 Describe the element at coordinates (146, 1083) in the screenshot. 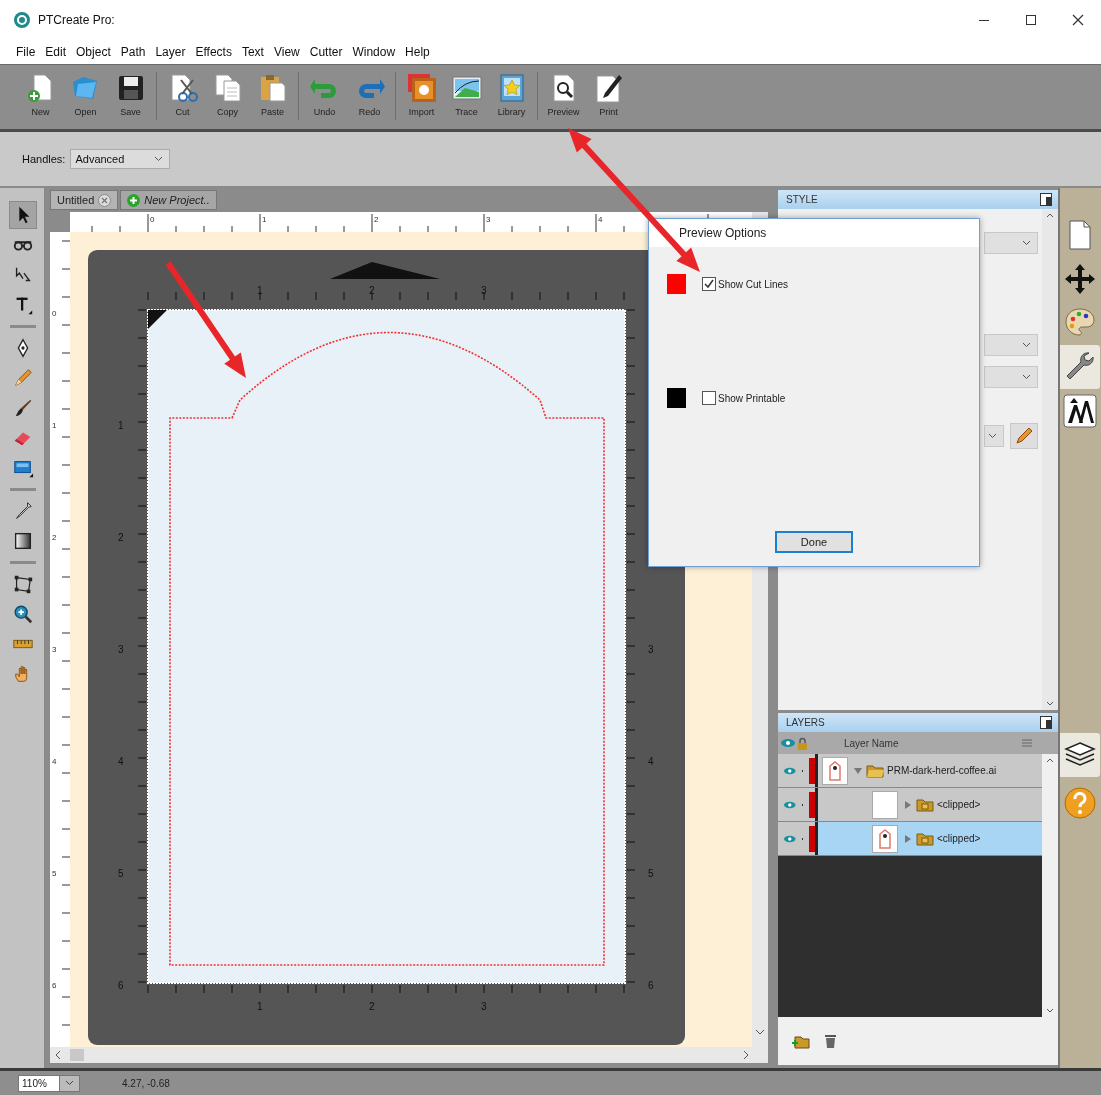

I see `cursor-coordinates: 4.27, -0.68` at that location.